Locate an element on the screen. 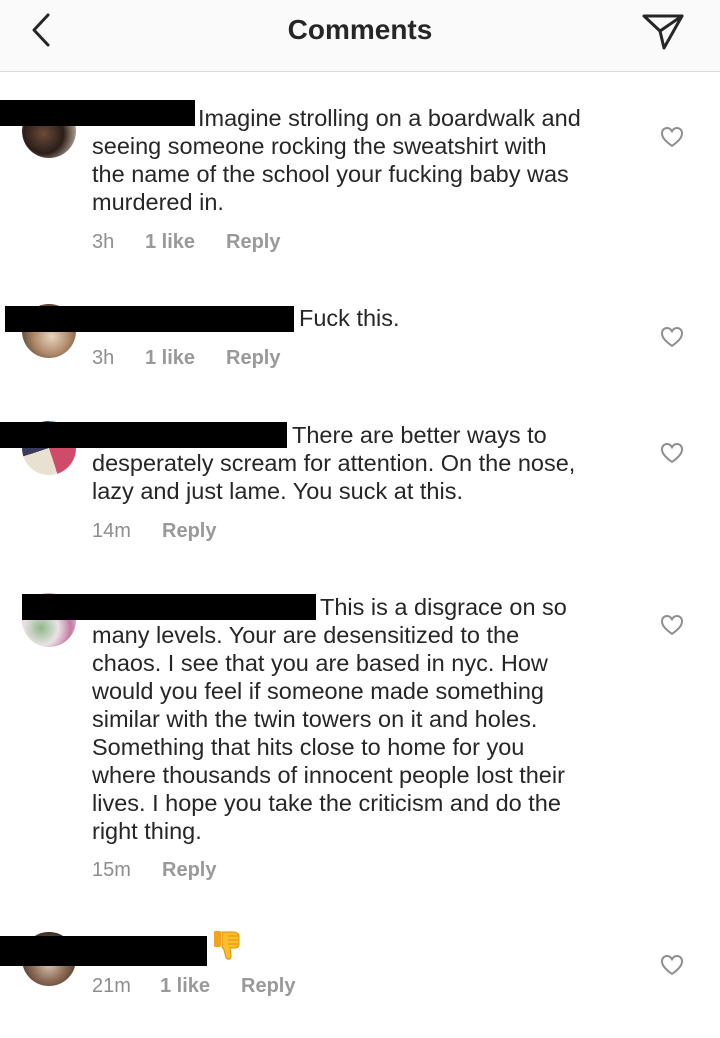  comment-text: right thing. is located at coordinates (147, 831).